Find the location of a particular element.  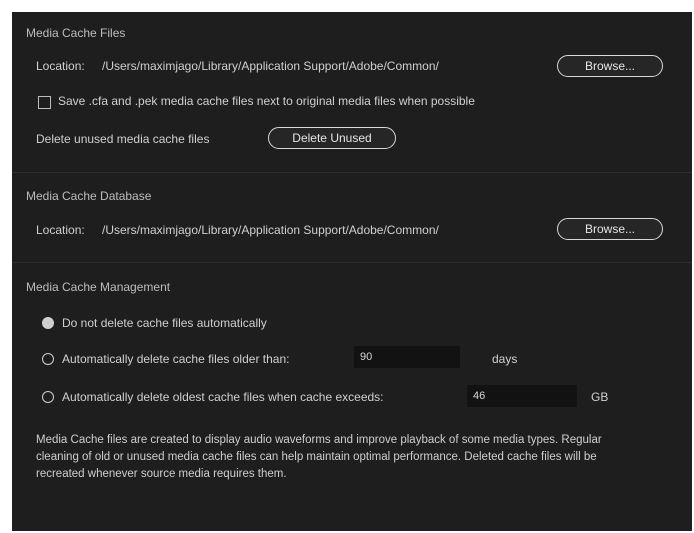

no-auto-delete-label: Do not delete cache files automatically is located at coordinates (164, 323).